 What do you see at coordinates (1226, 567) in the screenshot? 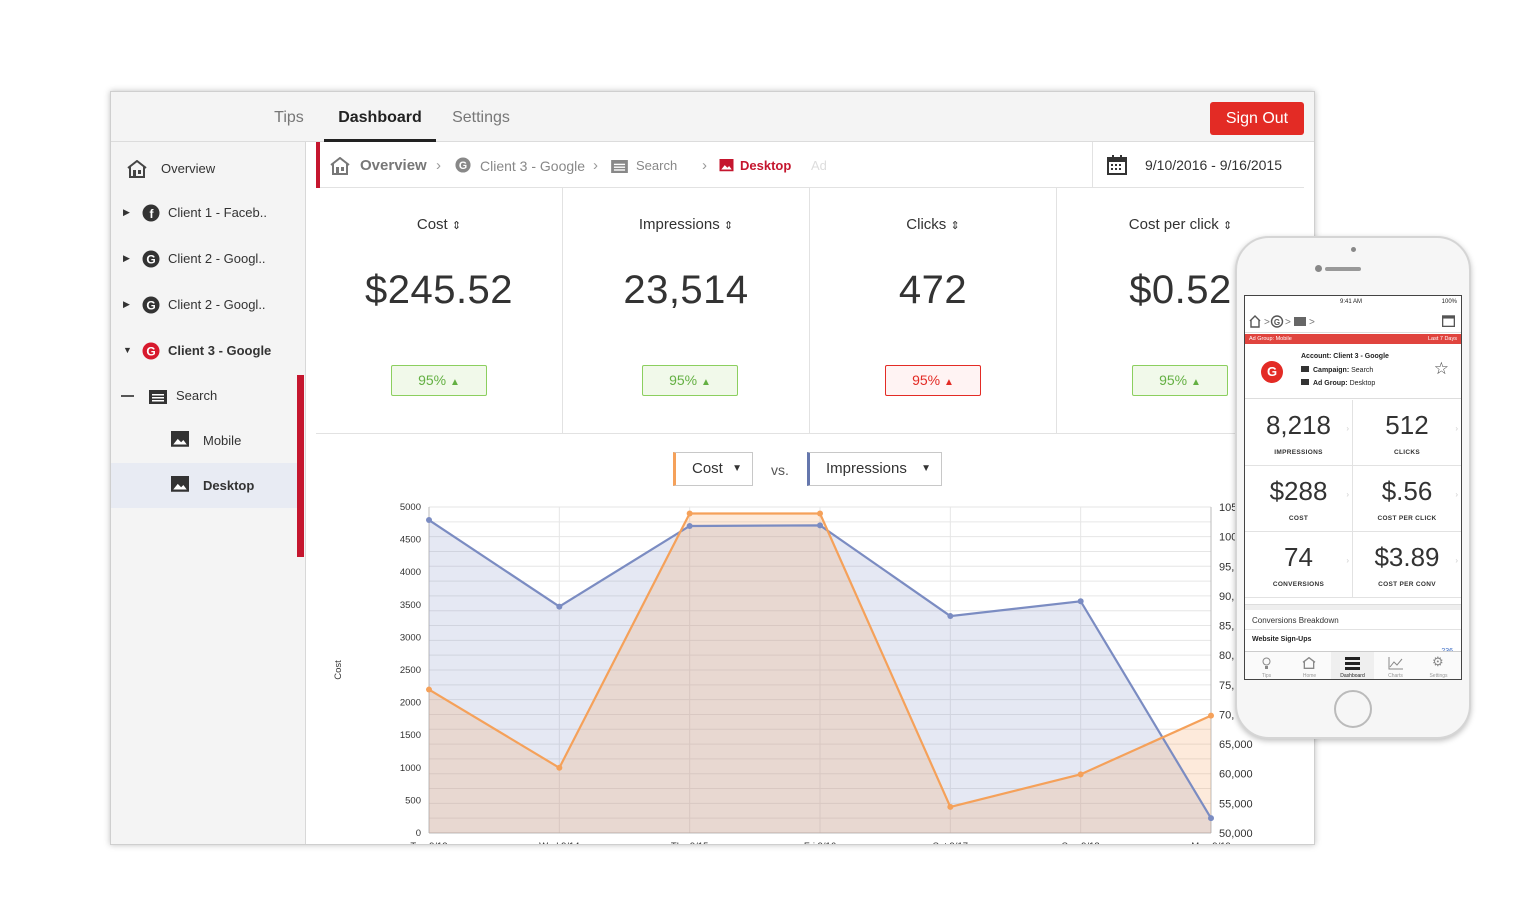
I see `y-right-tick-label: 95,` at bounding box center [1226, 567].